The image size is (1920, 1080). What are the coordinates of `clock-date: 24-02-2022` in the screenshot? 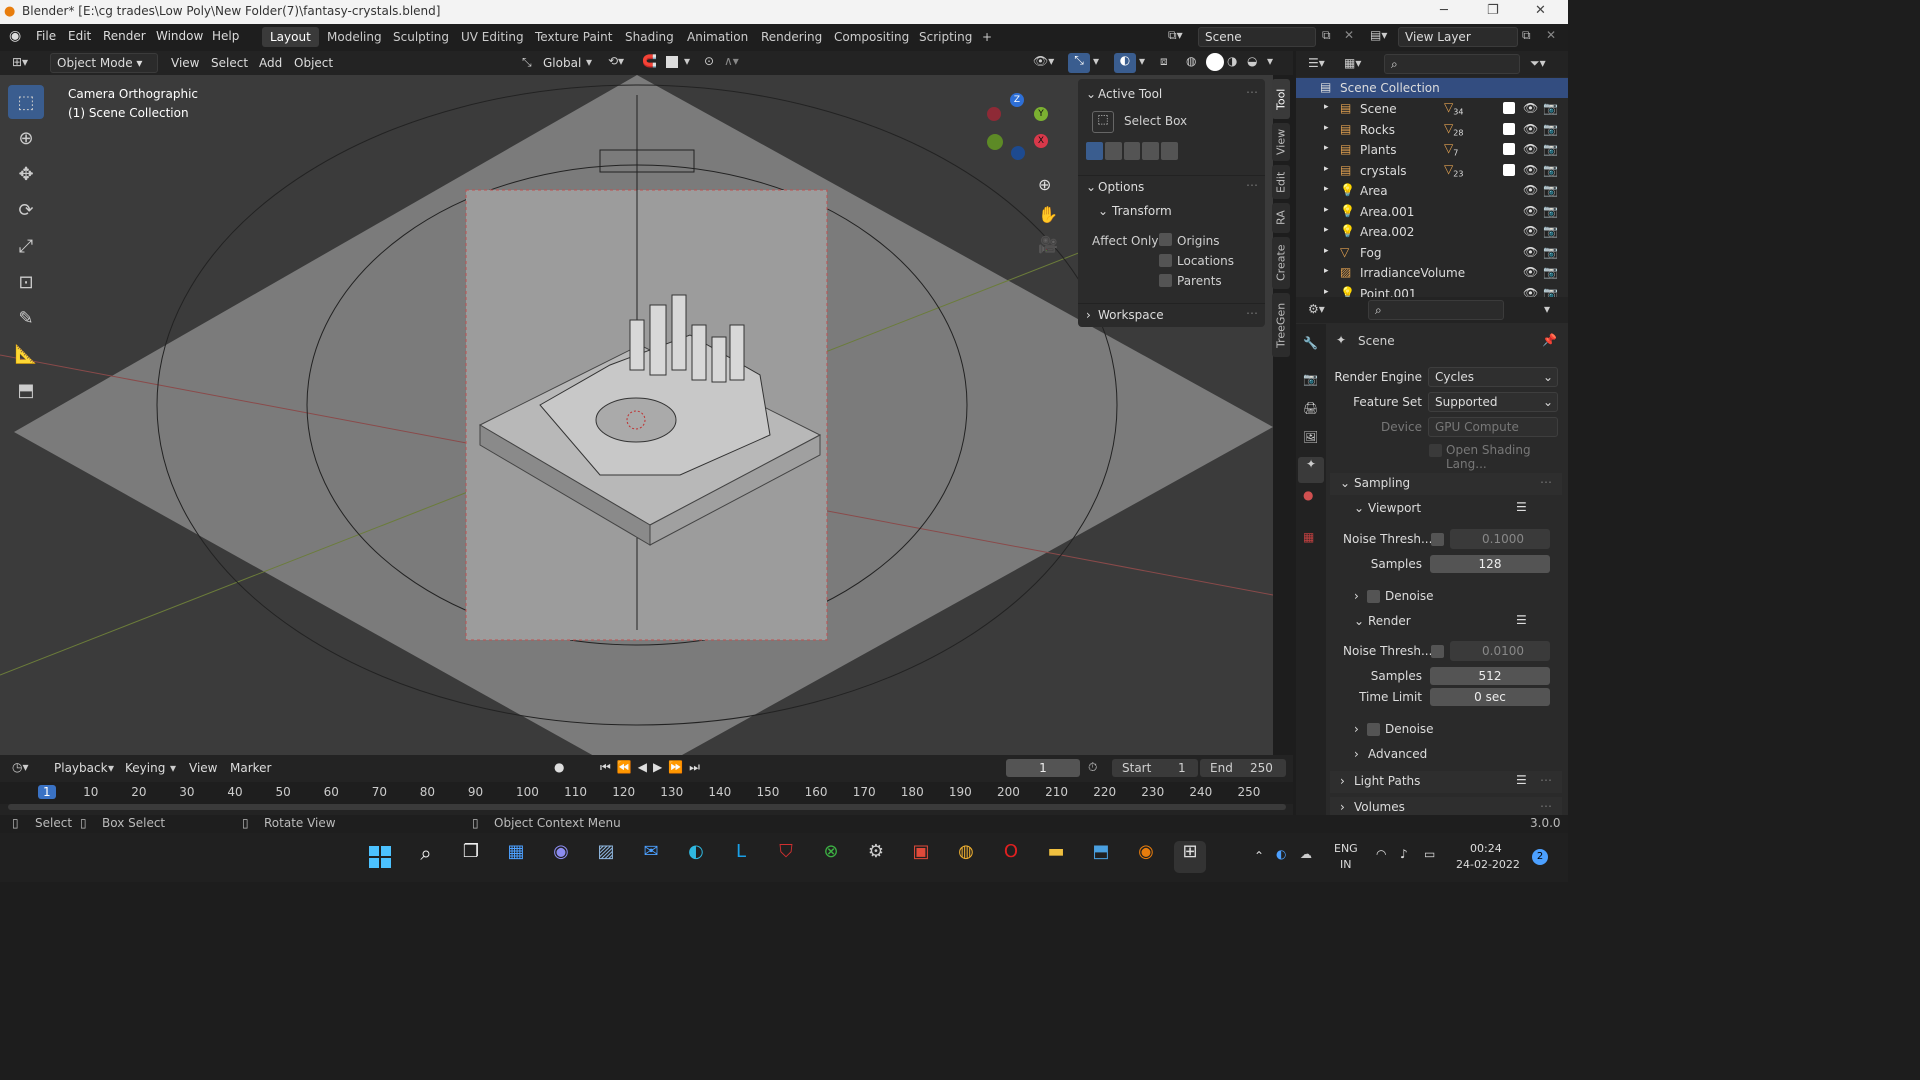 It's located at (1488, 864).